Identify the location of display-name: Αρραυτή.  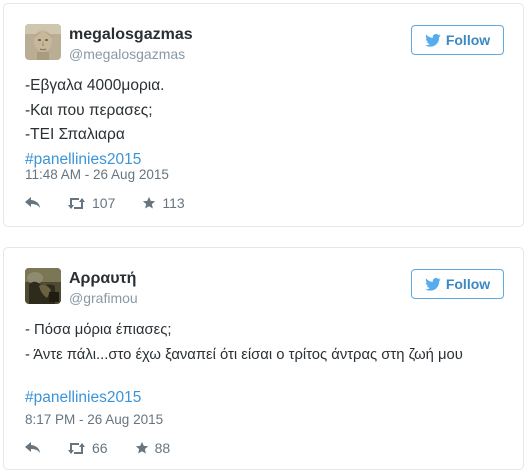
(102, 279).